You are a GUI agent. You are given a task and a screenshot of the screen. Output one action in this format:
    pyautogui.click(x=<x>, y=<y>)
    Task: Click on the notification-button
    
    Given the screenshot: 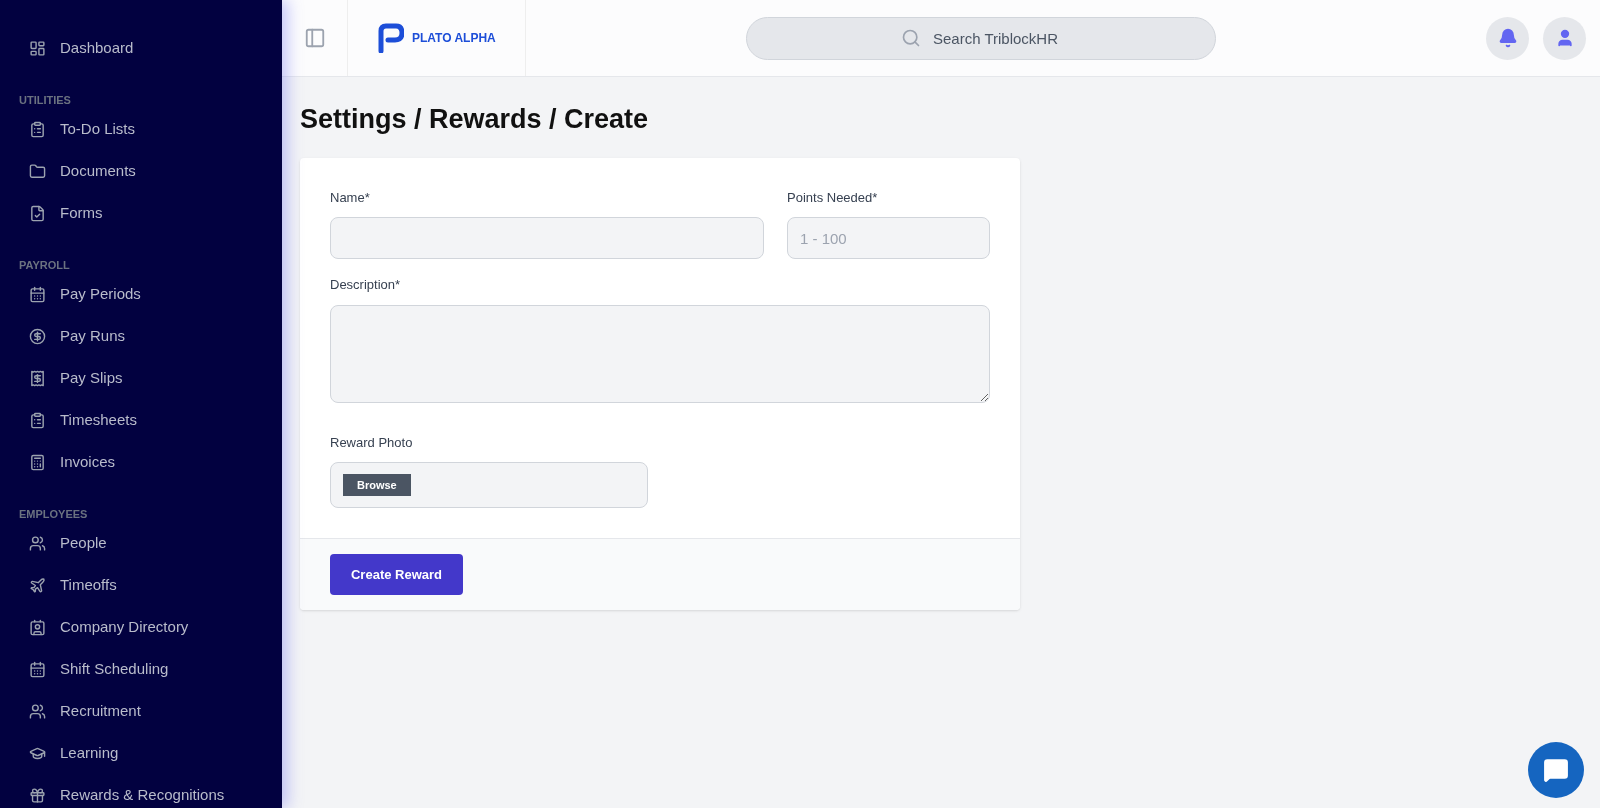 What is the action you would take?
    pyautogui.click(x=1507, y=38)
    